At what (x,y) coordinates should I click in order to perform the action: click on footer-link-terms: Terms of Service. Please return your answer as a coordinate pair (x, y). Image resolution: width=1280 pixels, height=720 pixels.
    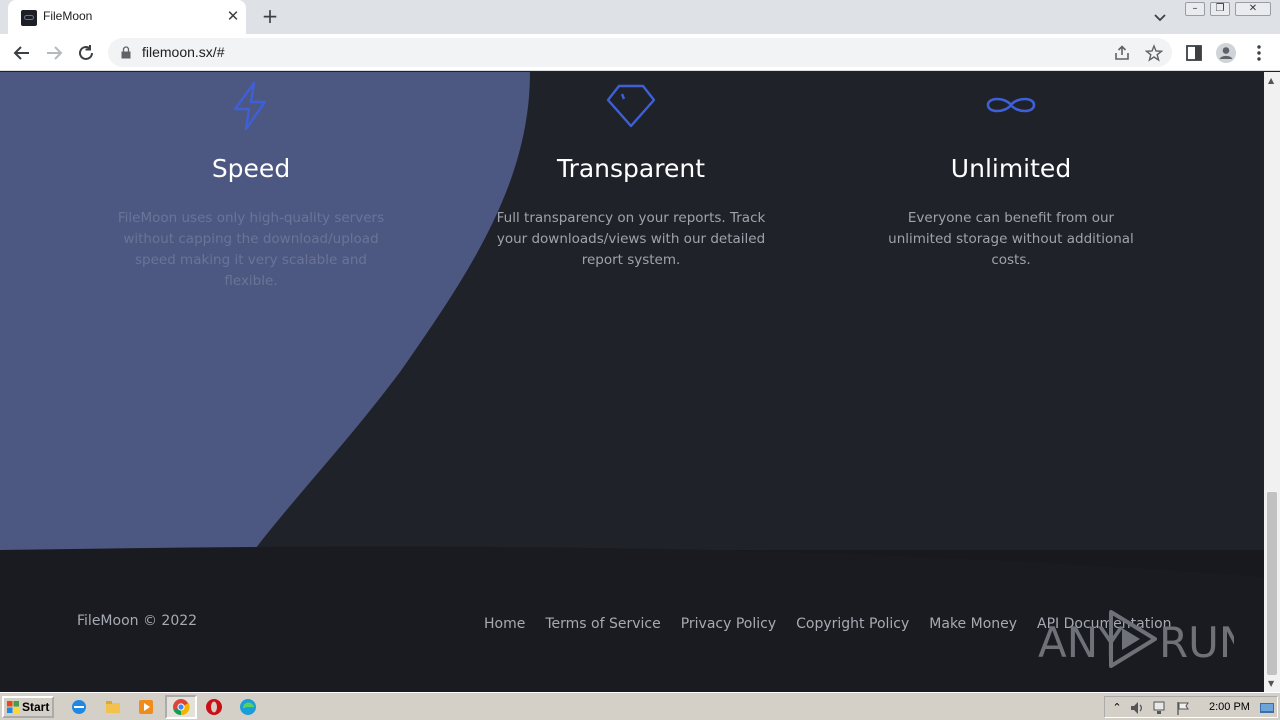
    Looking at the image, I should click on (602, 624).